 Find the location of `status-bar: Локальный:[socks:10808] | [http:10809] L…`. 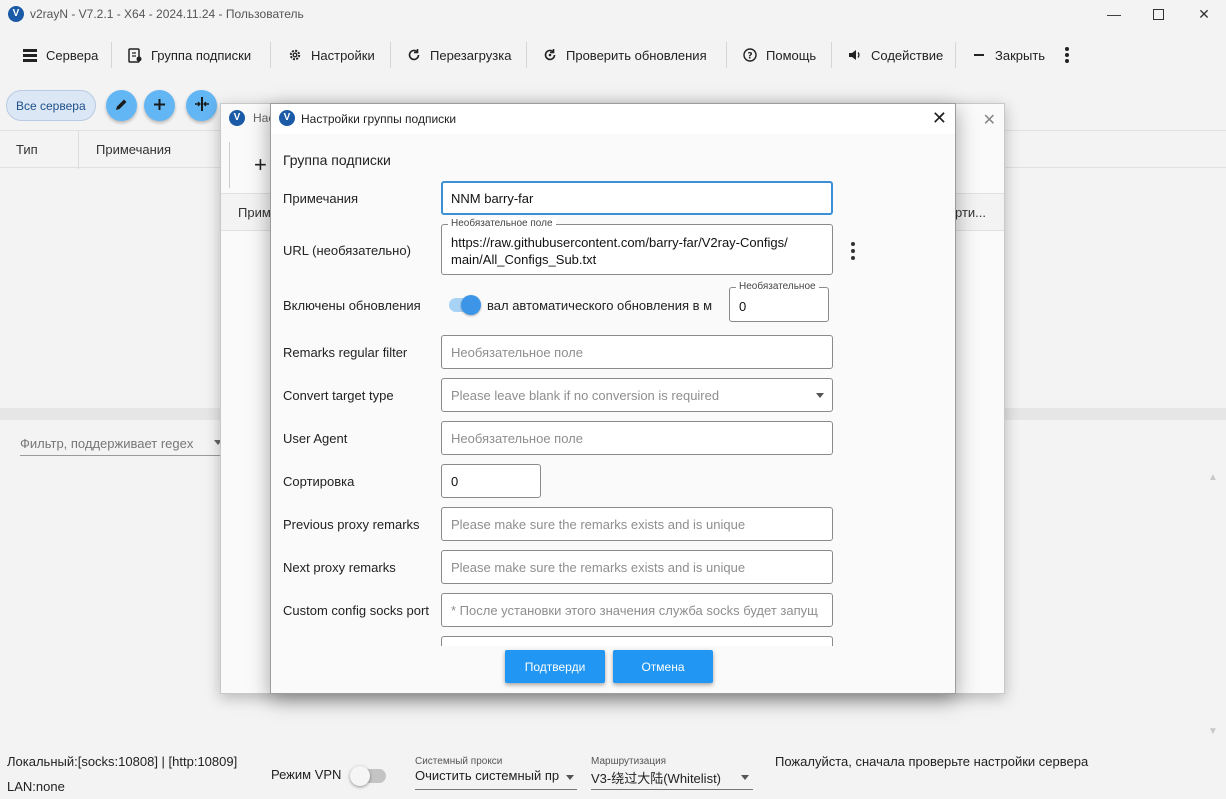

status-bar: Локальный:[socks:10808] | [http:10809] L… is located at coordinates (613, 773).